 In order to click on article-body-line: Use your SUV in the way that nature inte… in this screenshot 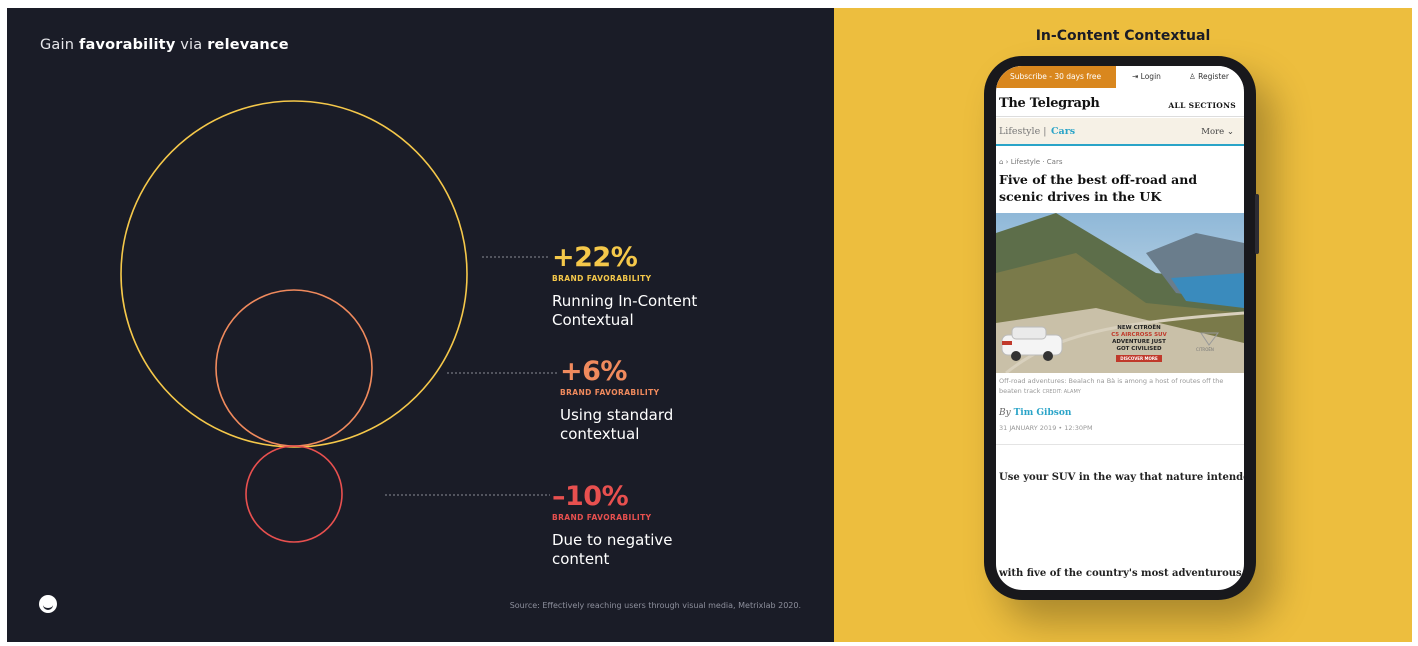, I will do `click(1121, 477)`.